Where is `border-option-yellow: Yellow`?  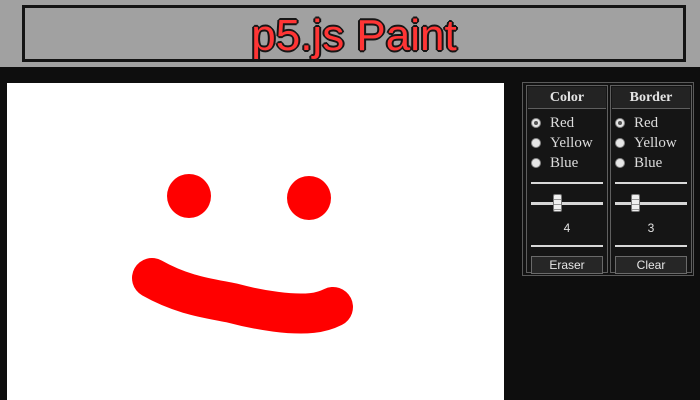 border-option-yellow: Yellow is located at coordinates (646, 143).